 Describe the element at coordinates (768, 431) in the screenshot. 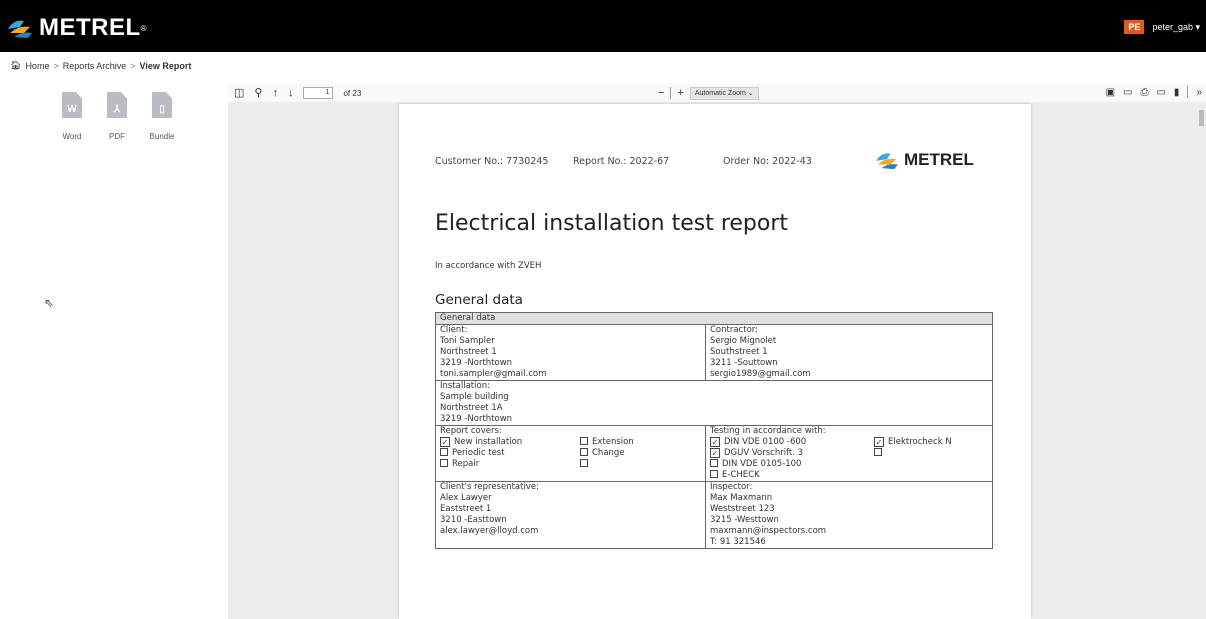

I see `testing-standards-label: Testing in accordance with:` at that location.